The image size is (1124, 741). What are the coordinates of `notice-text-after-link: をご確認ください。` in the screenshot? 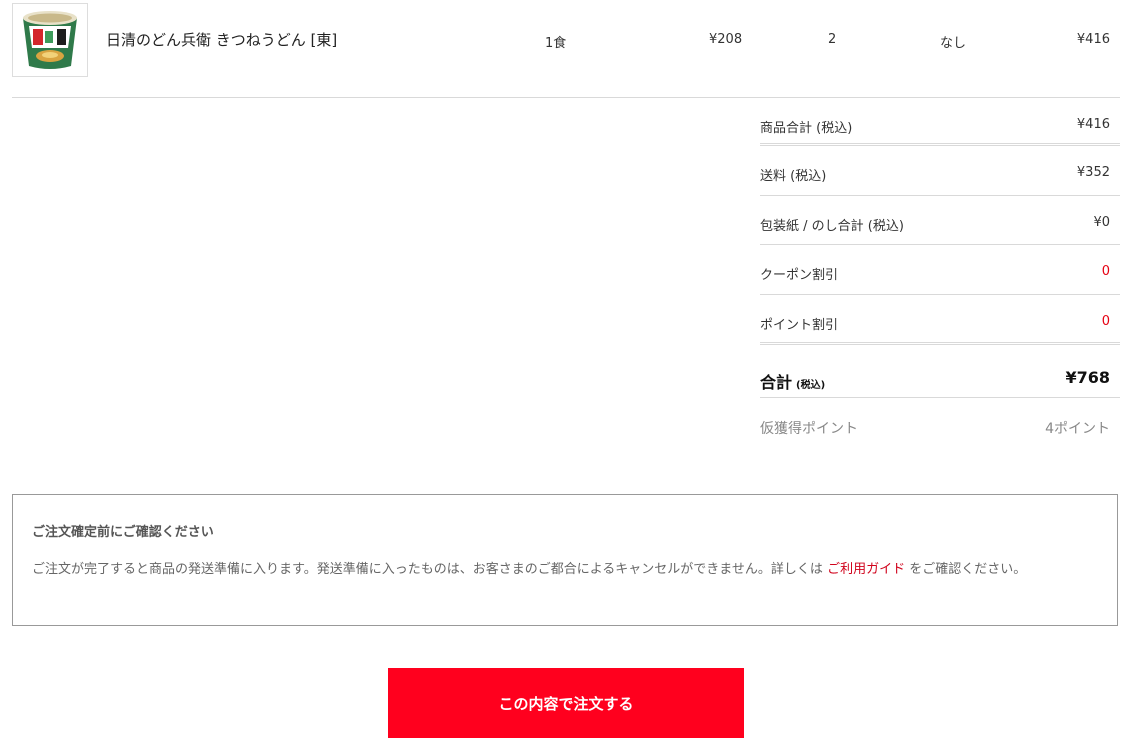 It's located at (966, 569).